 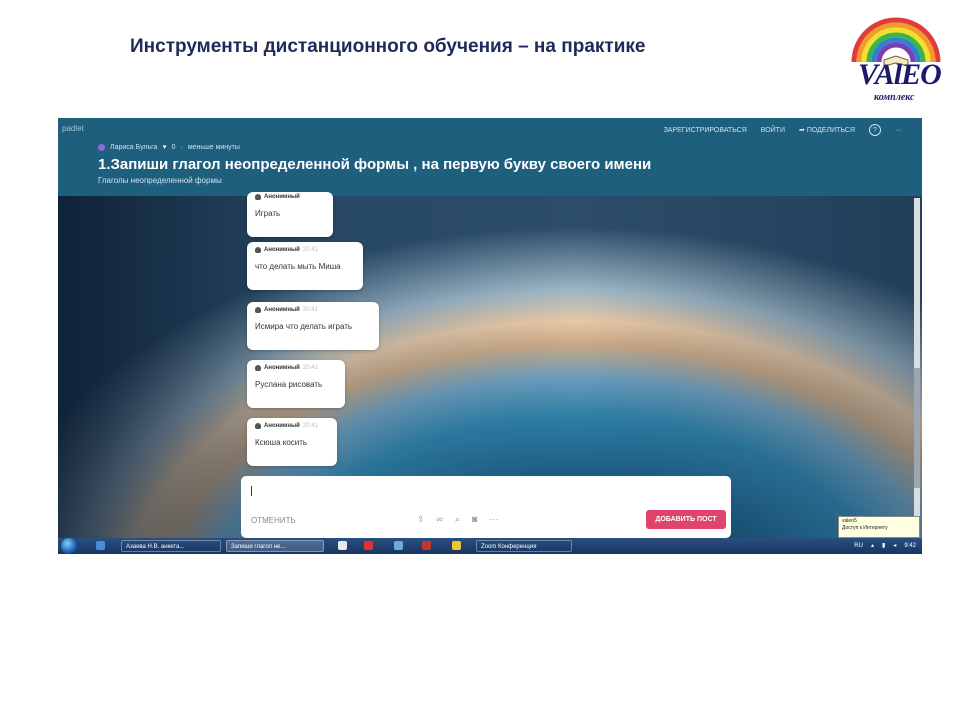 What do you see at coordinates (440, 519) in the screenshot?
I see `link-icon: ∞` at bounding box center [440, 519].